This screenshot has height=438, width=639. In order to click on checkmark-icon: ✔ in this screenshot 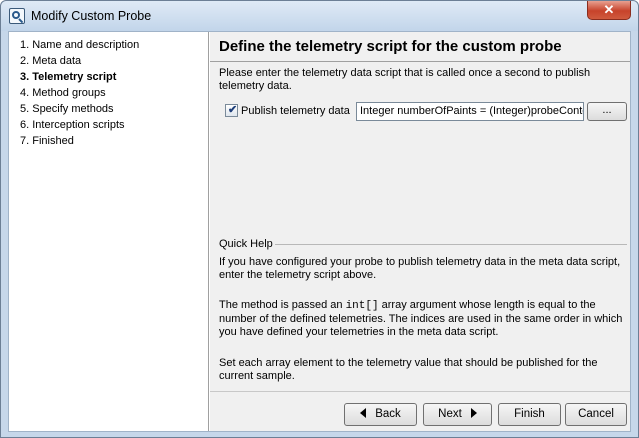, I will do `click(233, 110)`.